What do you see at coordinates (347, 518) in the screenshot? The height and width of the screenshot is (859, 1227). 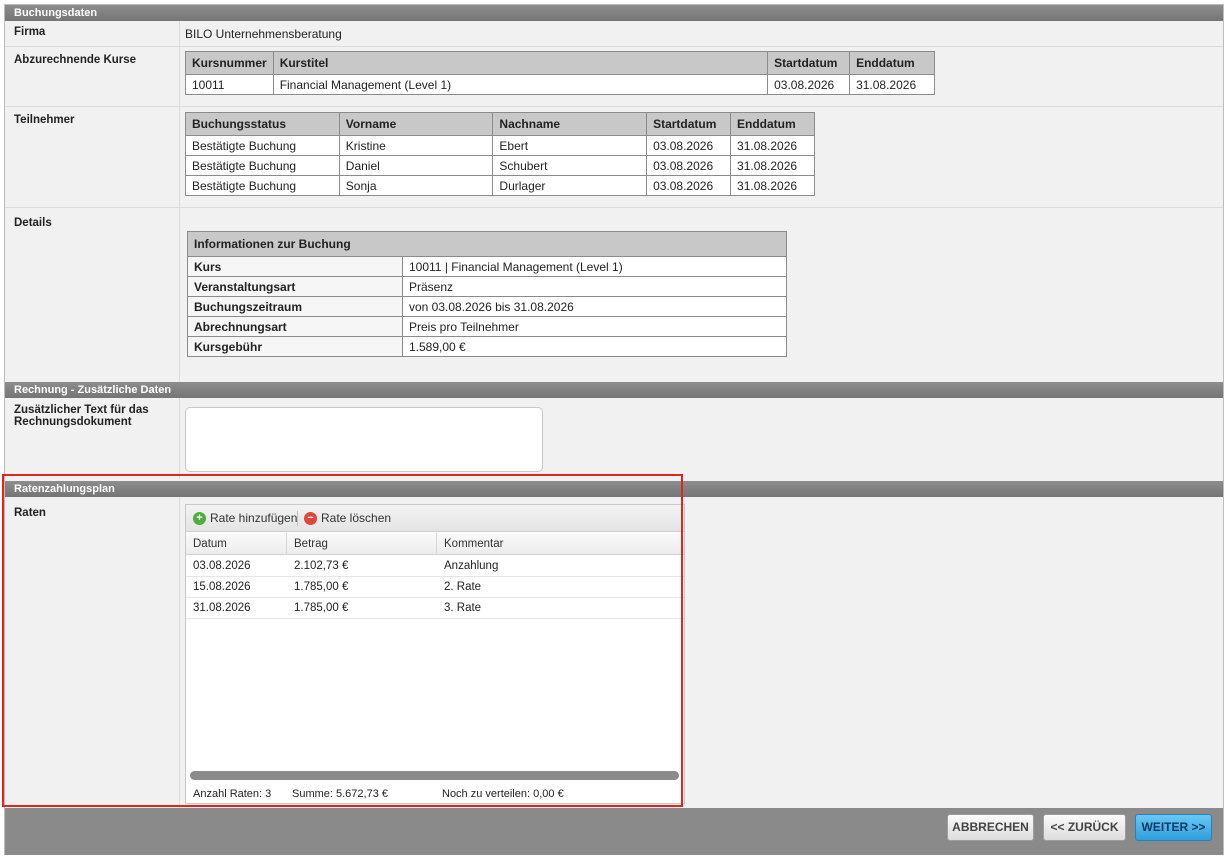 I see `delete-rate-button: − Rate löschen` at bounding box center [347, 518].